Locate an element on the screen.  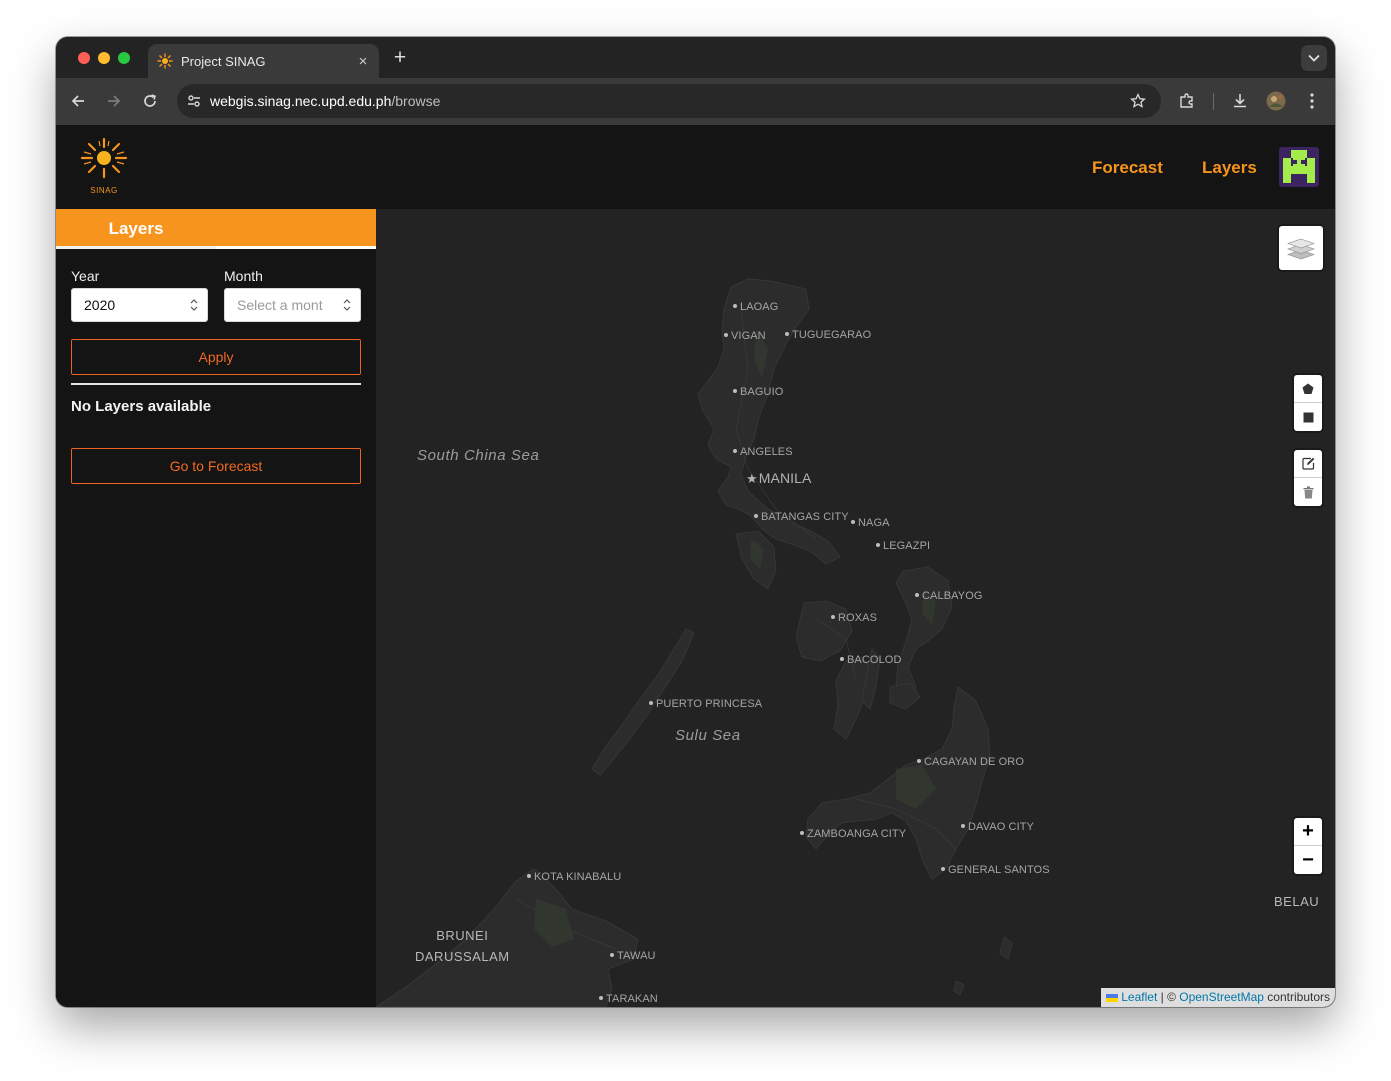
new-tab-button: + is located at coordinates (400, 58).